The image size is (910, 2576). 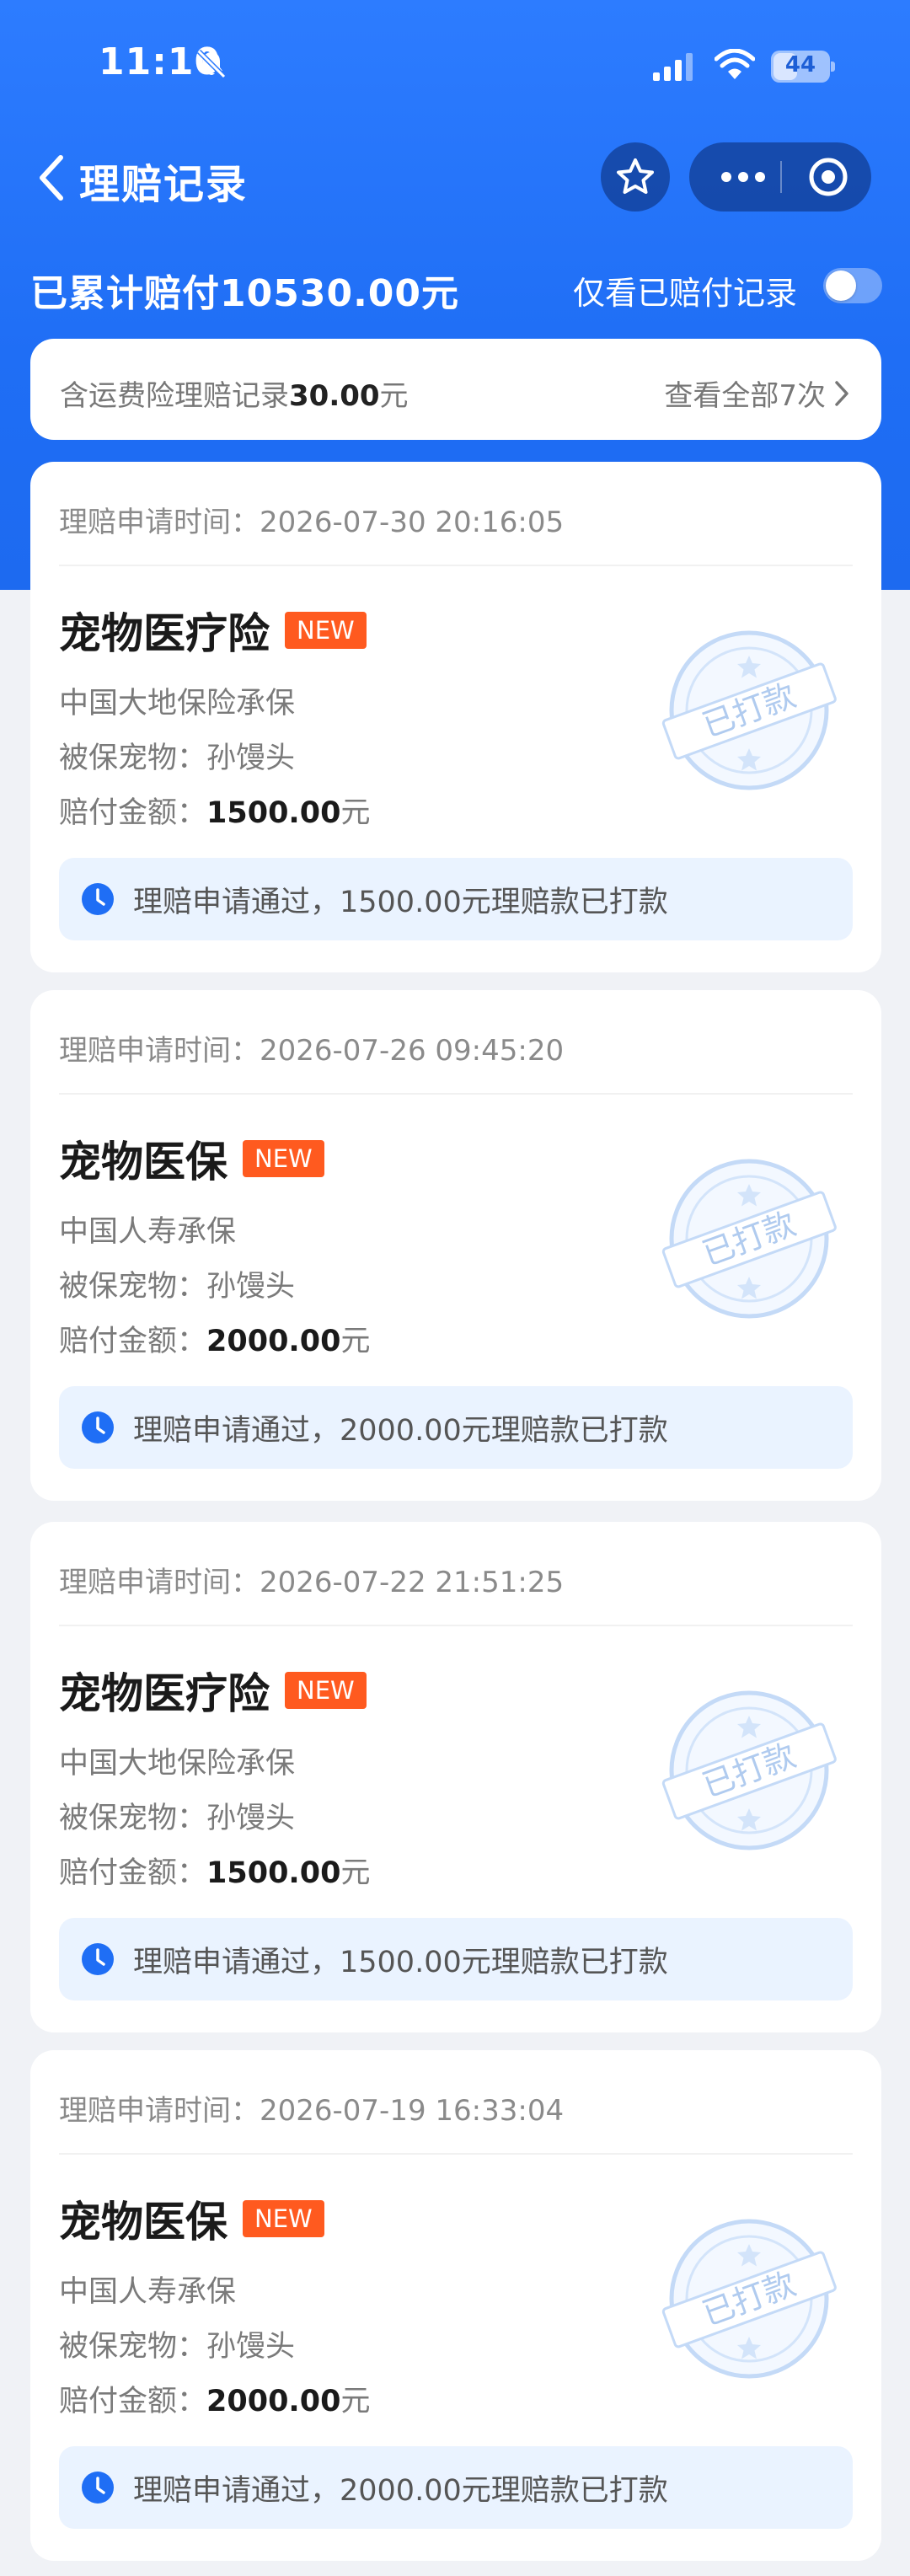 I want to click on claim-time: 理赔申请时间：2026-07-19 16:33:04, so click(x=311, y=2108).